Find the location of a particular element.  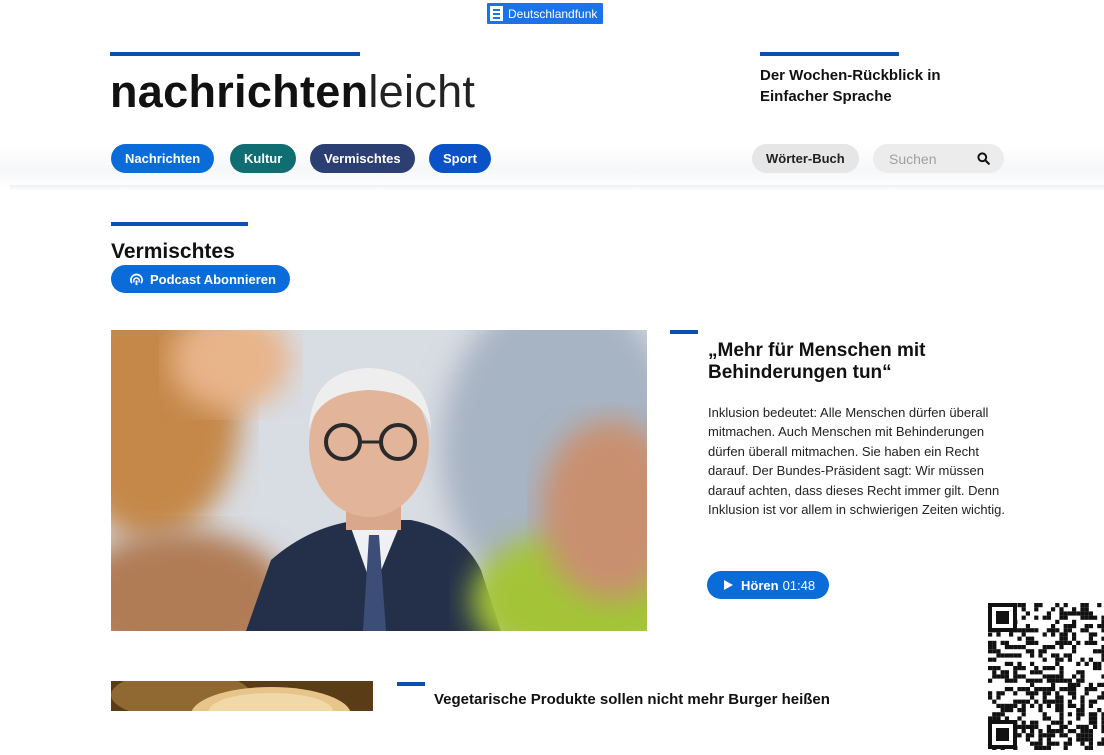

listen-label: Hören is located at coordinates (760, 585).